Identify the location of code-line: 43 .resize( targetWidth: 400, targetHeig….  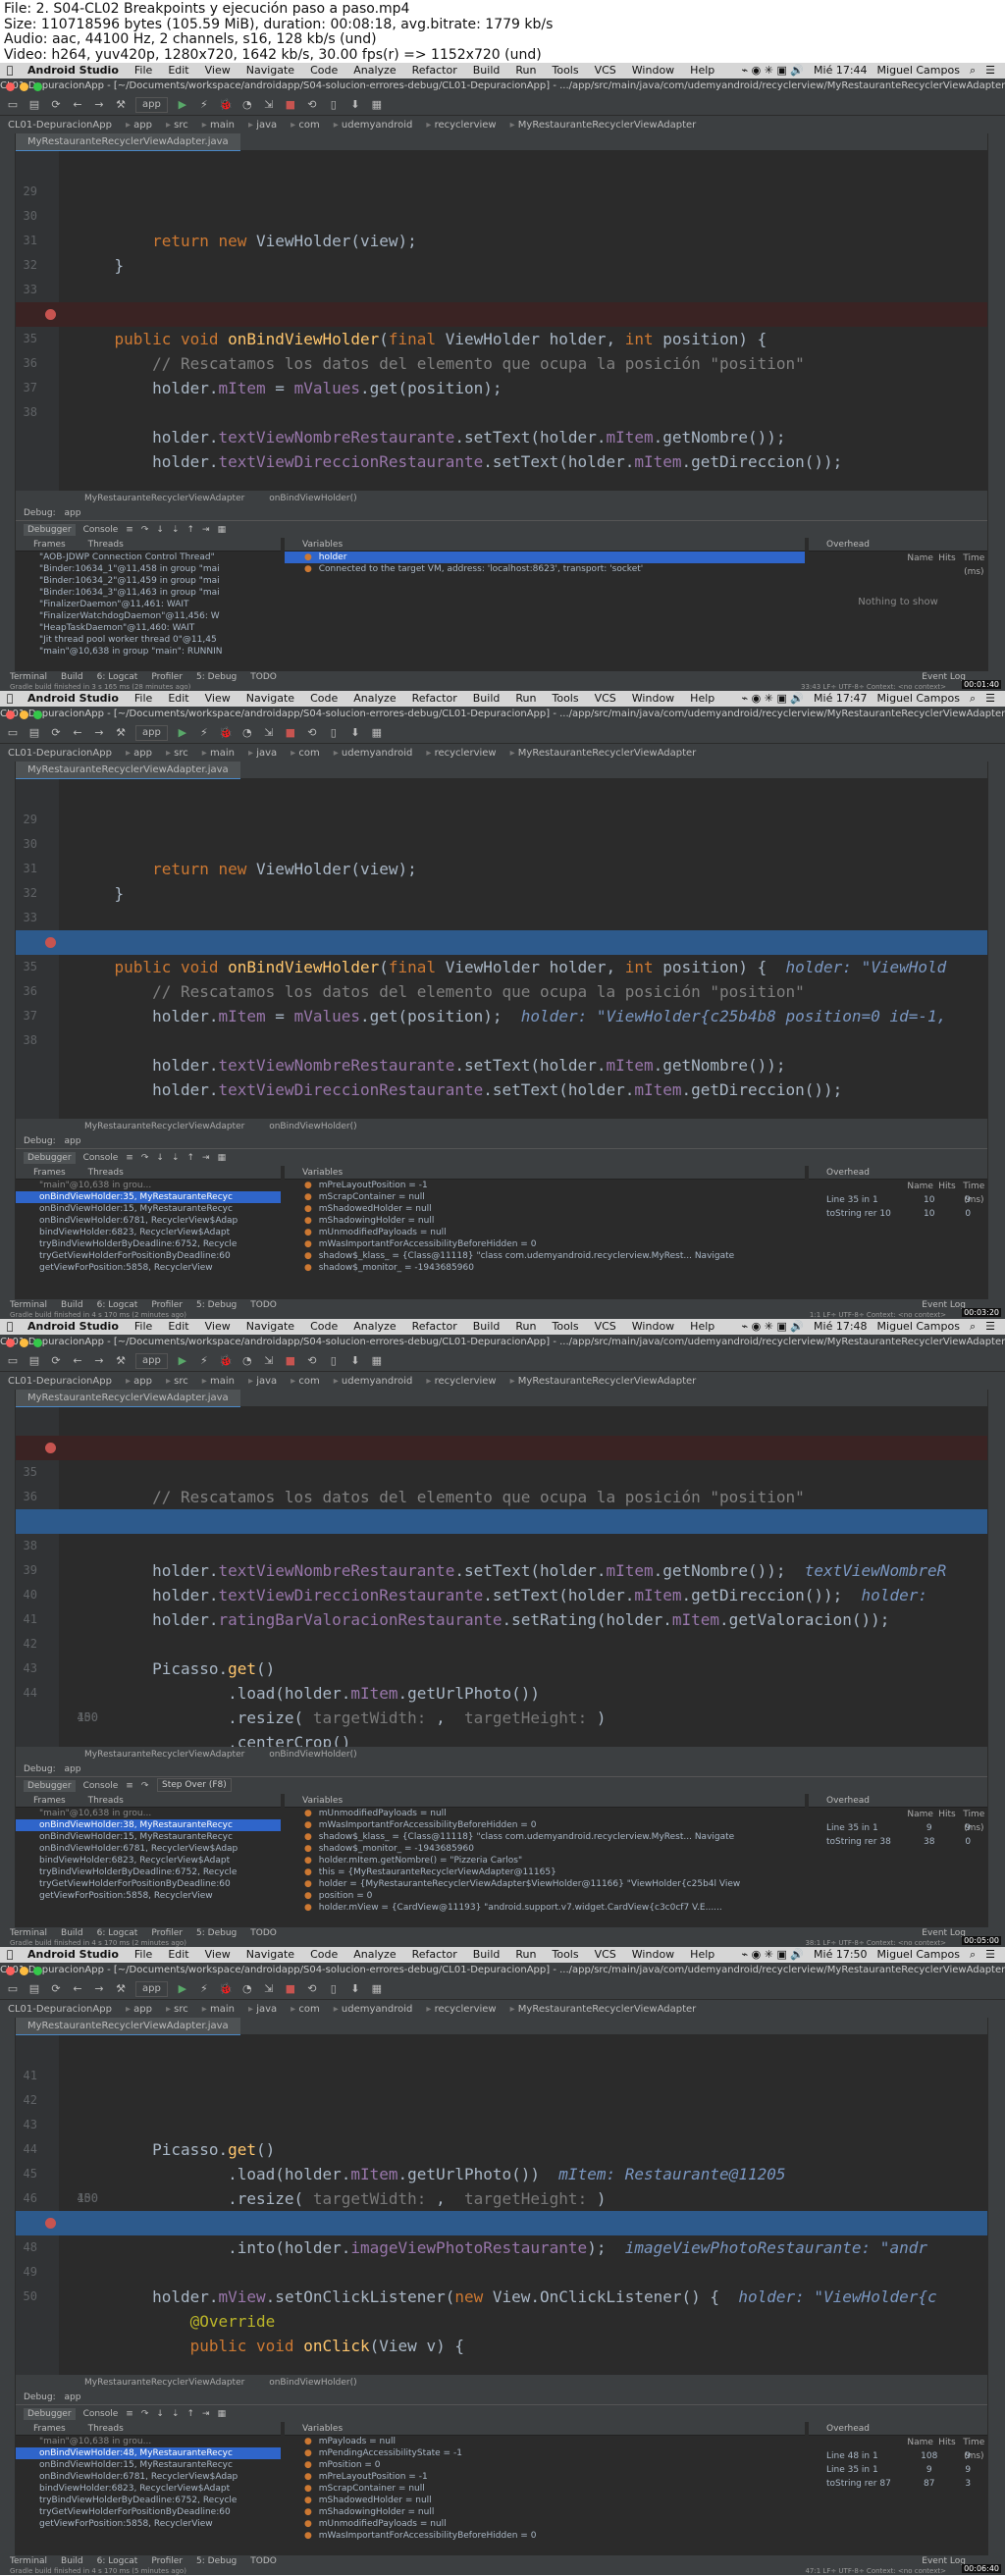
(501, 1679).